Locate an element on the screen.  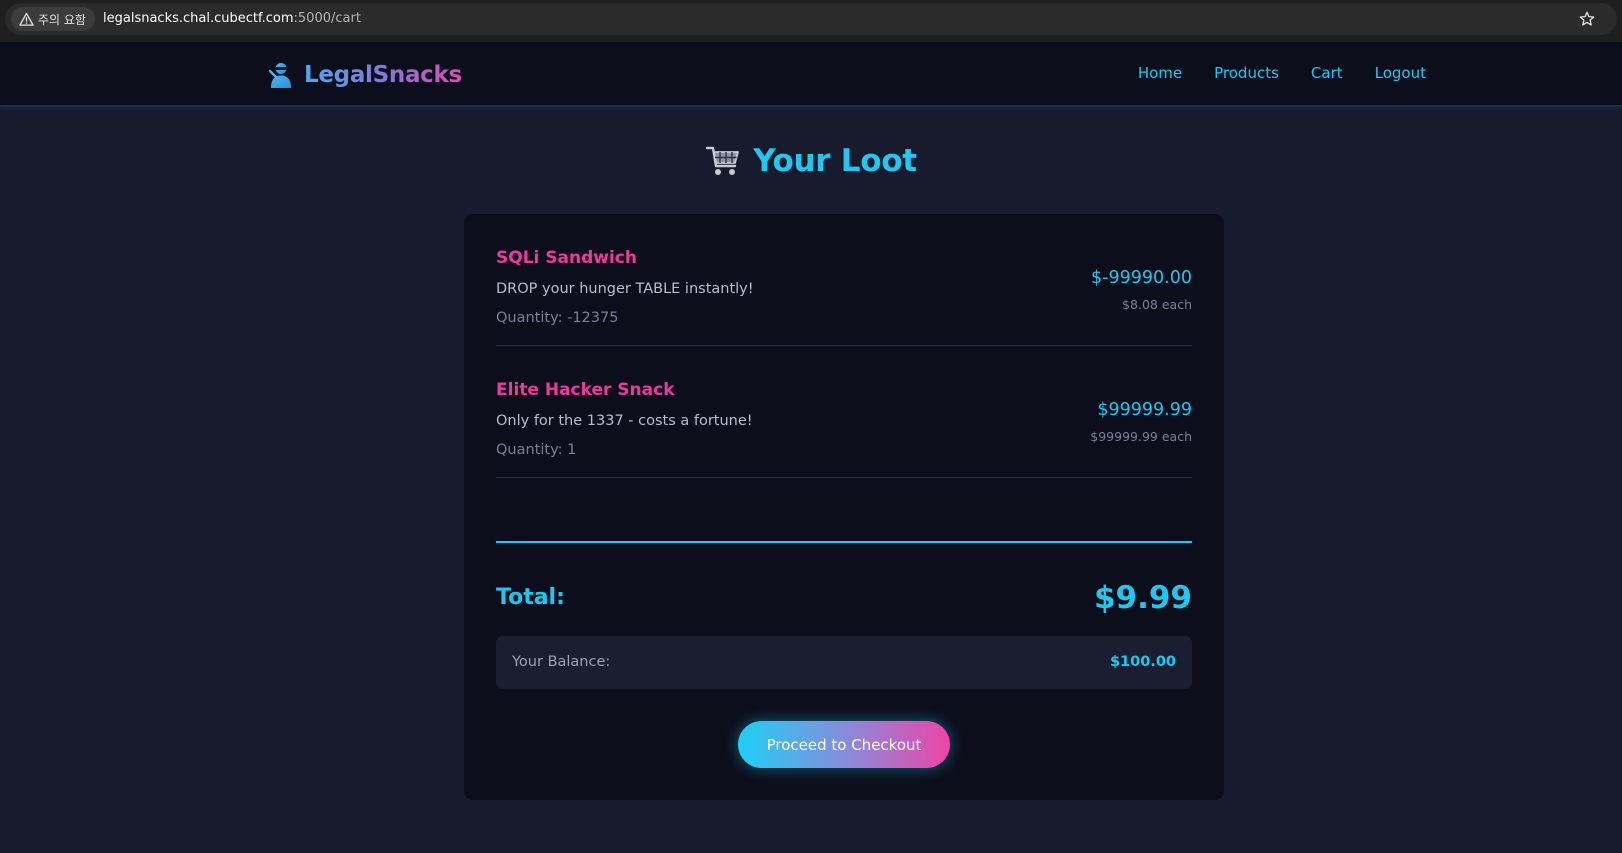
balance-value: $100.00 is located at coordinates (1142, 662).